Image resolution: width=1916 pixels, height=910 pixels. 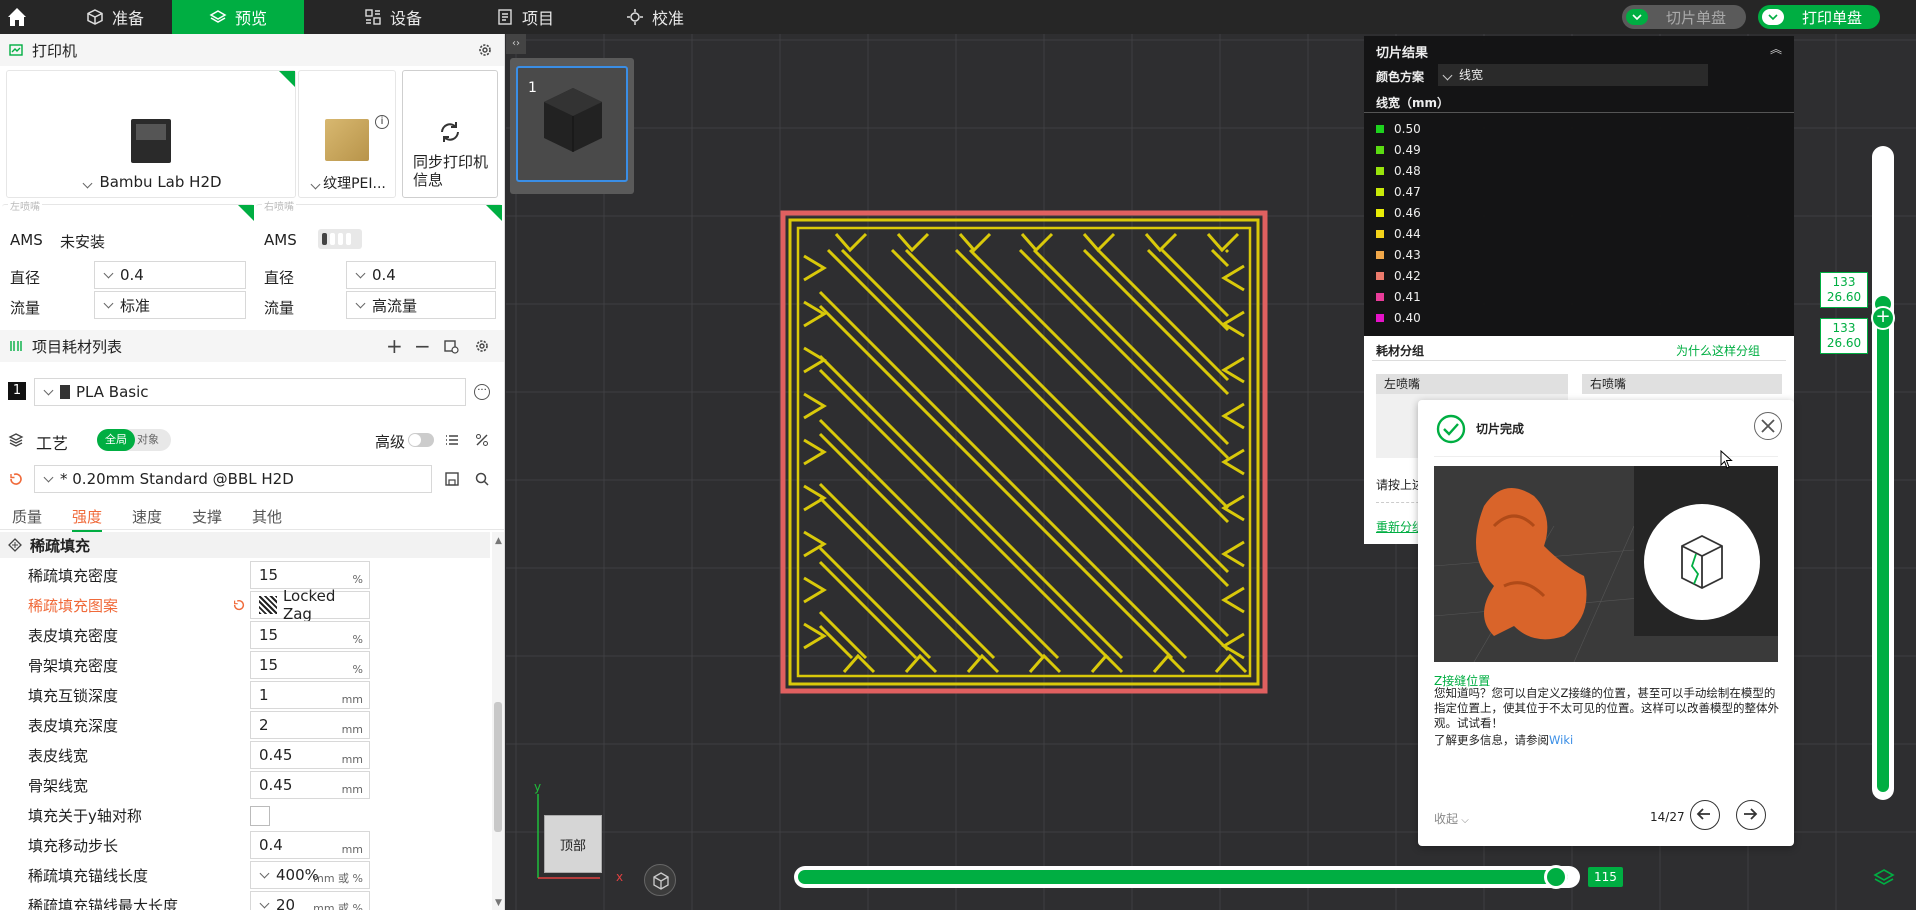 I want to click on tab-speed: 速度, so click(x=147, y=516).